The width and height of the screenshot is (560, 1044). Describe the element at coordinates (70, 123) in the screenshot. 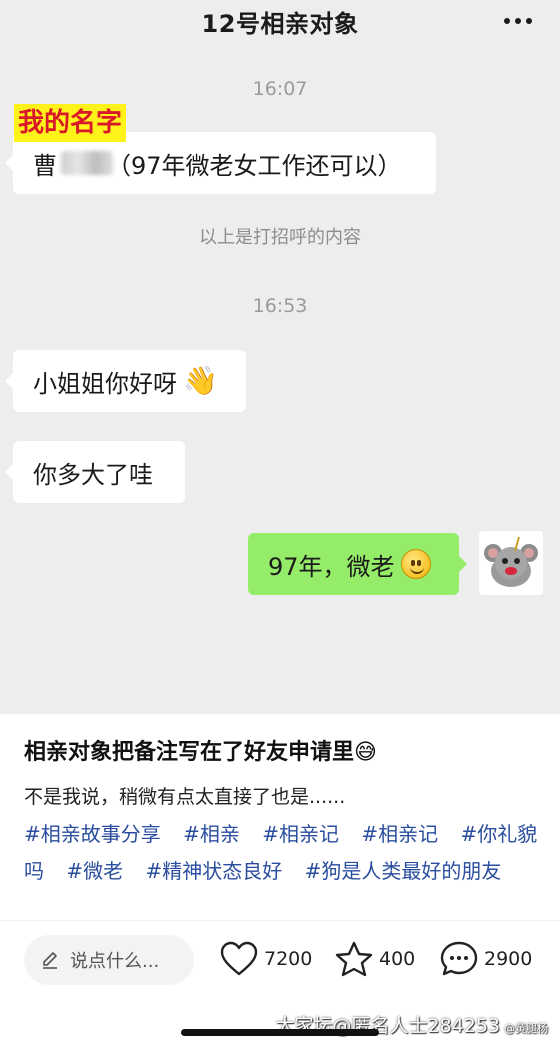

I see `name-annotation-label: 我的名字` at that location.